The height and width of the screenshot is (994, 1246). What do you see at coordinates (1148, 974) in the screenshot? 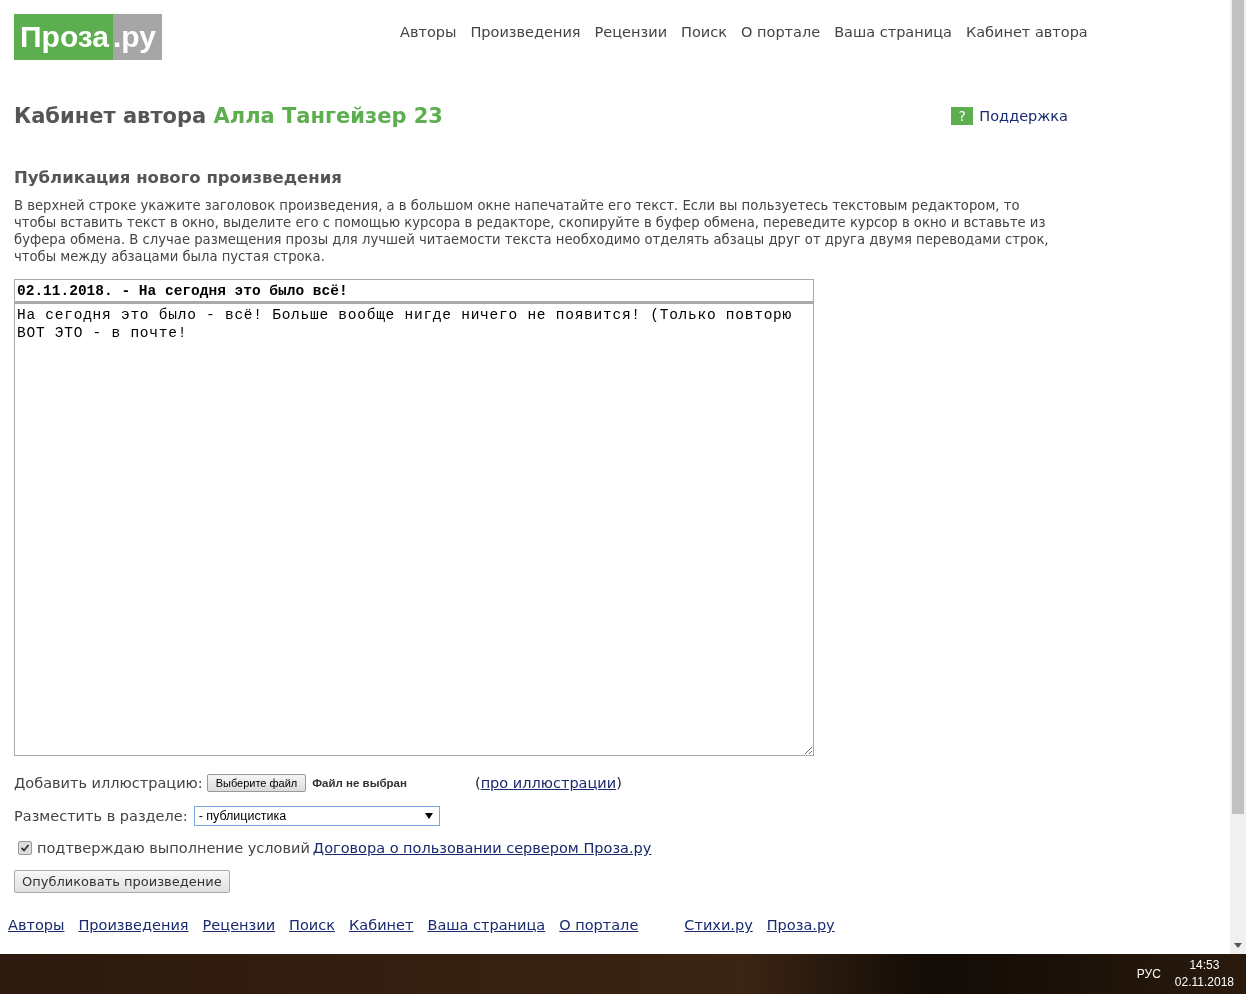
I see `language-indicator: РУС` at bounding box center [1148, 974].